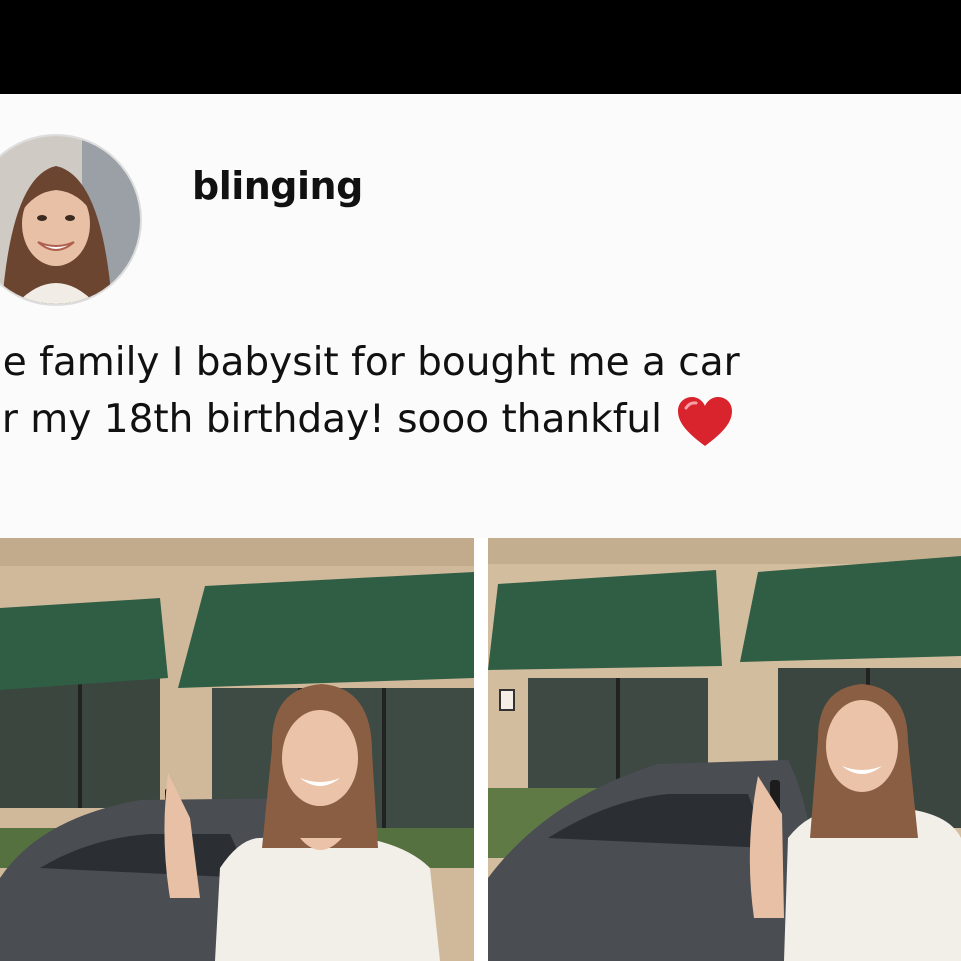 Image resolution: width=961 pixels, height=961 pixels. I want to click on avatar, so click(71, 220).